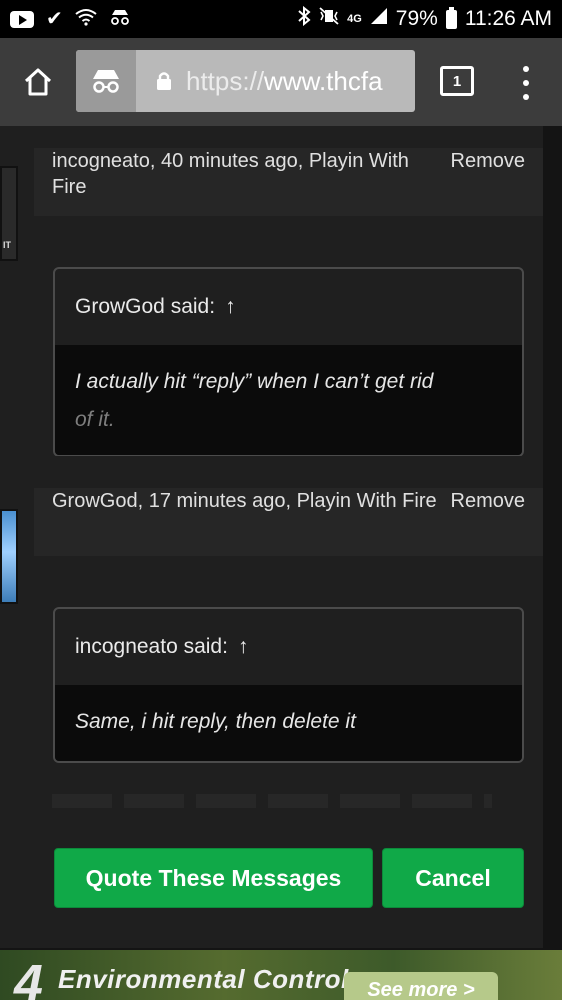 This screenshot has height=1000, width=562. Describe the element at coordinates (54, 19) in the screenshot. I see `checkmark-notification-icon: ✔` at that location.